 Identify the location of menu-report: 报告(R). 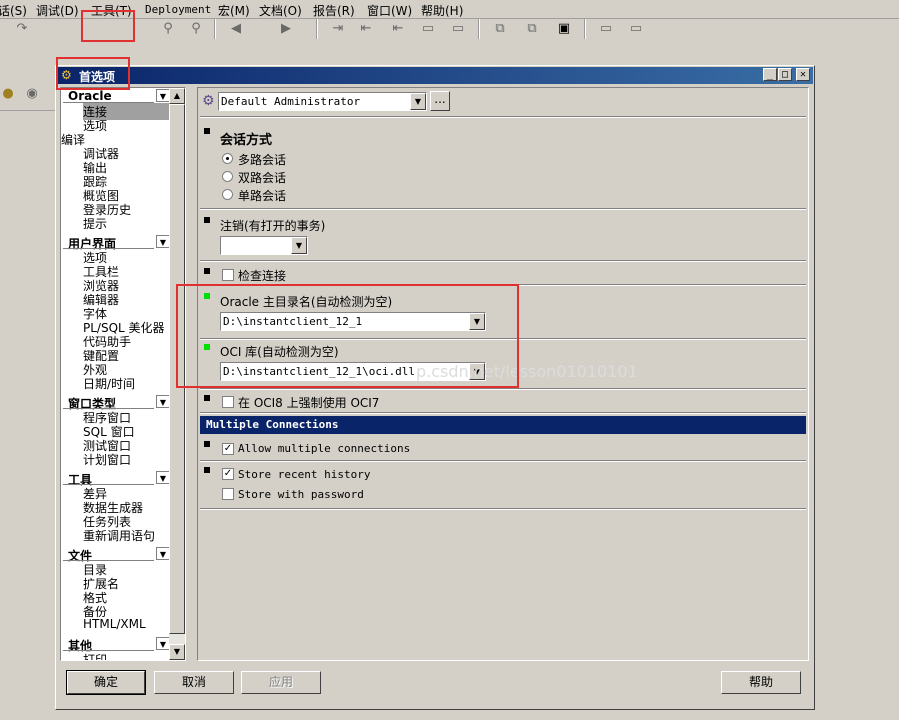
(334, 10).